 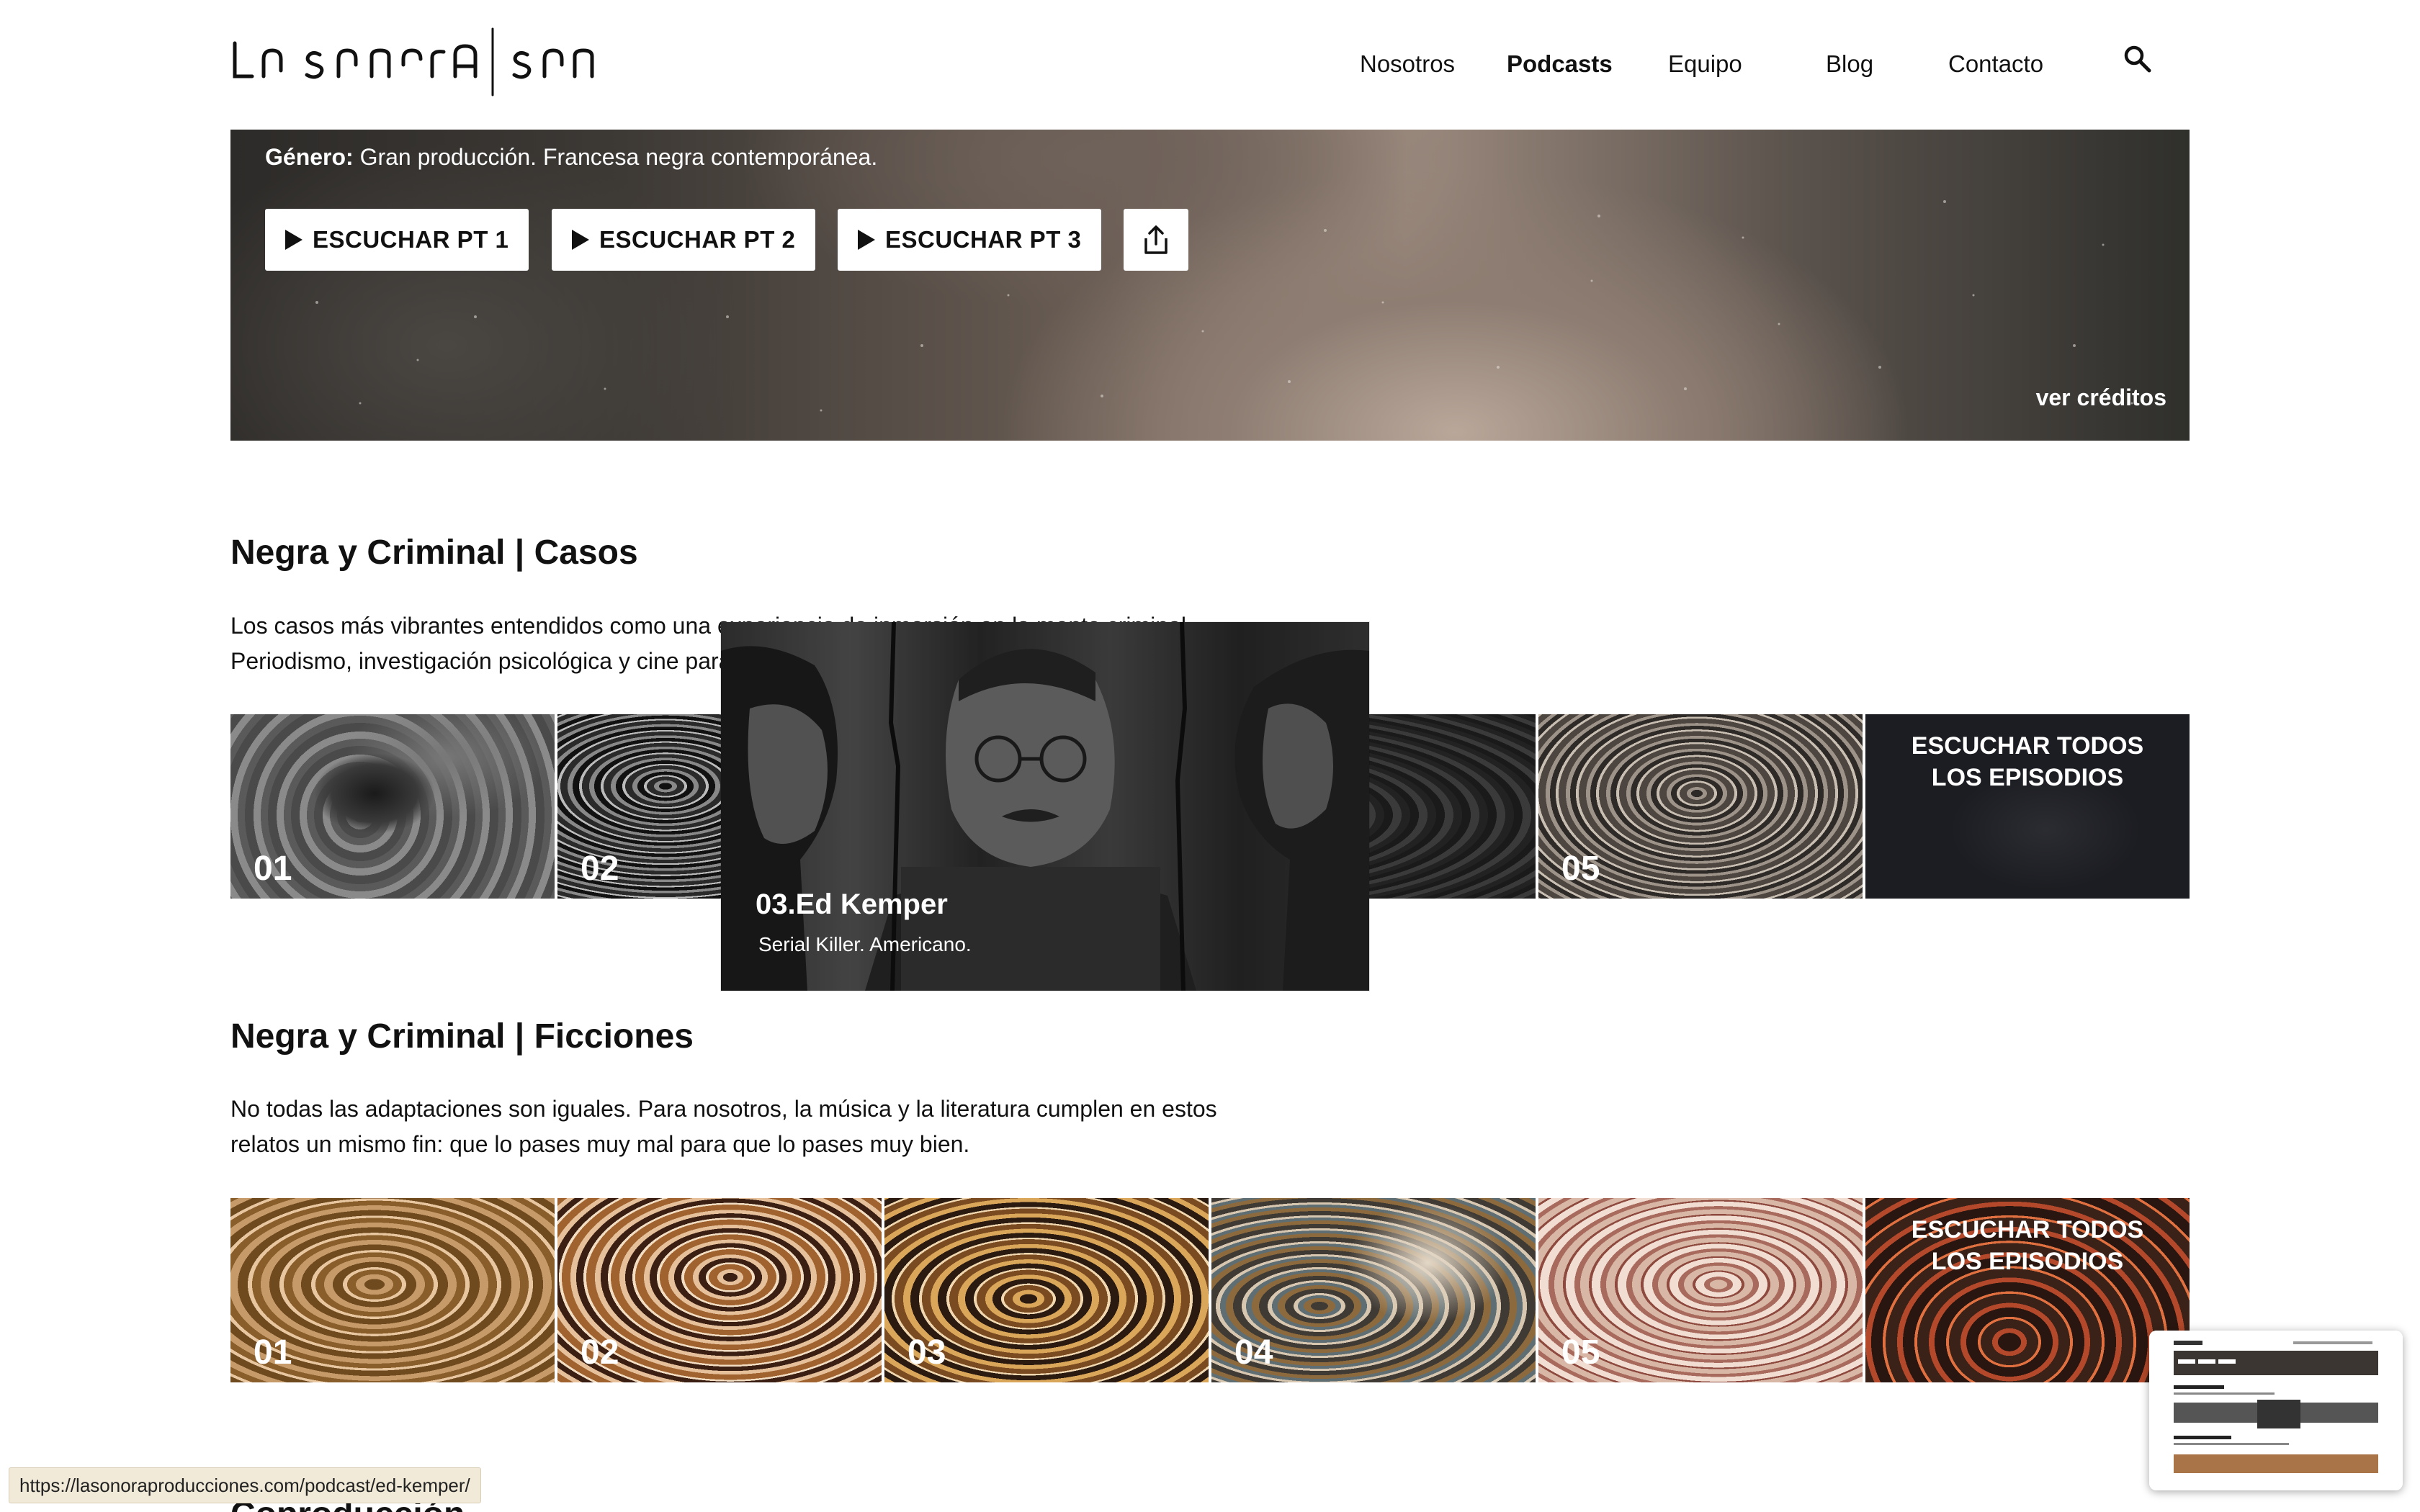 I want to click on tile-number: 04, so click(x=1253, y=1352).